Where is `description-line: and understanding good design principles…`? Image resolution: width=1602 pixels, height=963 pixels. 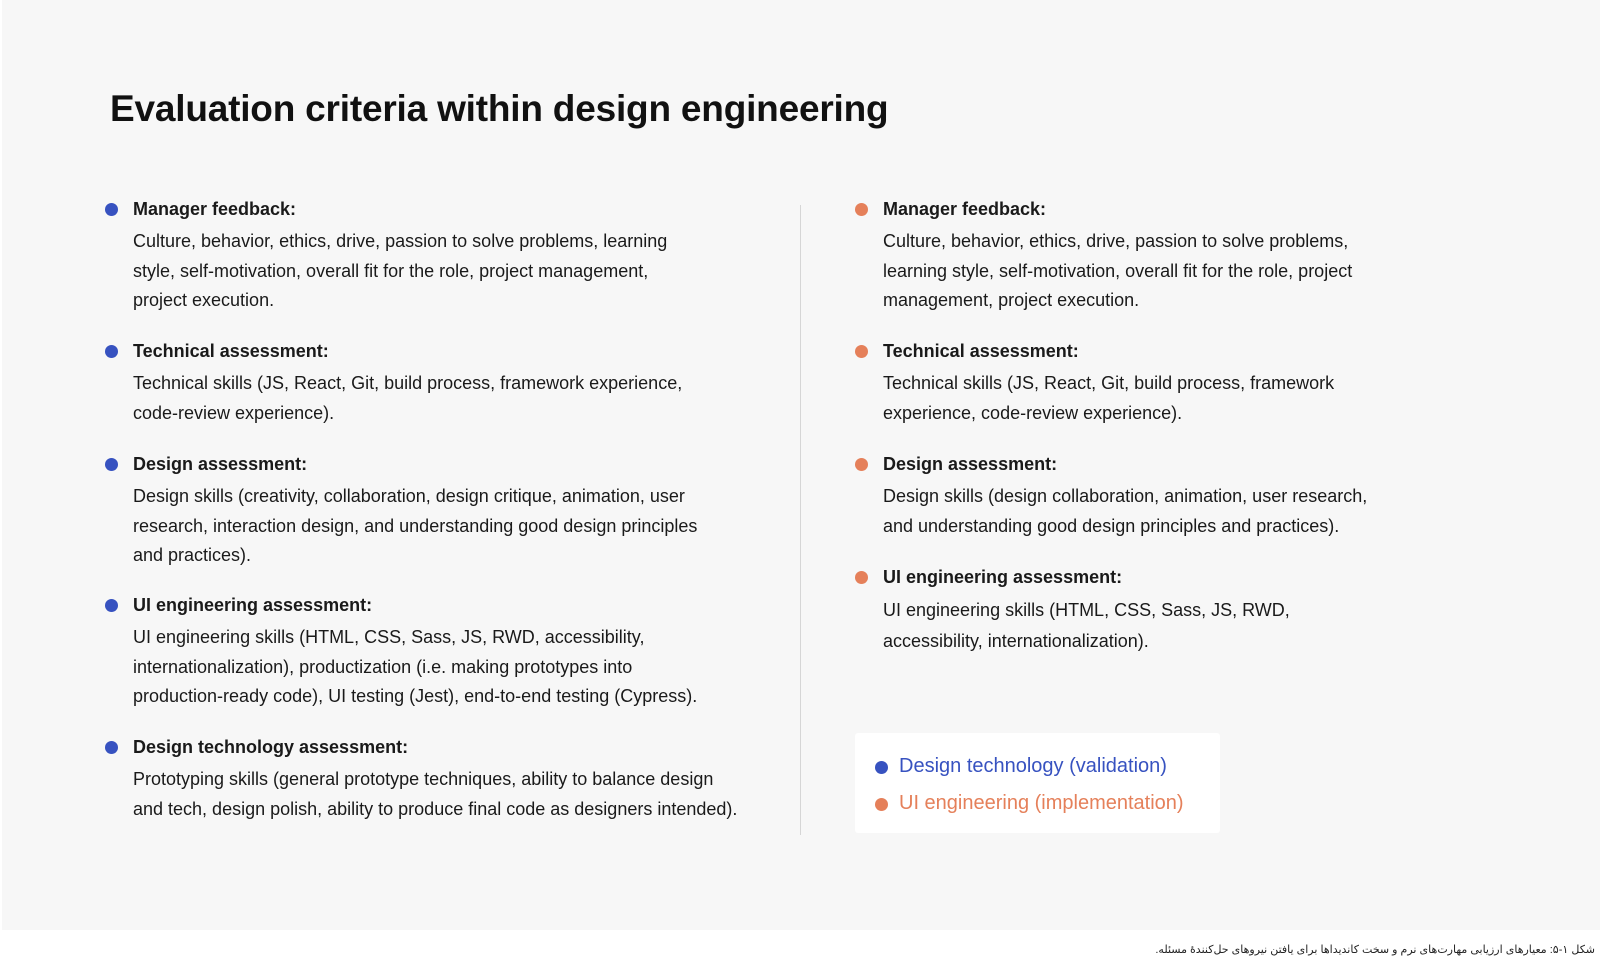 description-line: and understanding good design principles… is located at coordinates (1111, 525).